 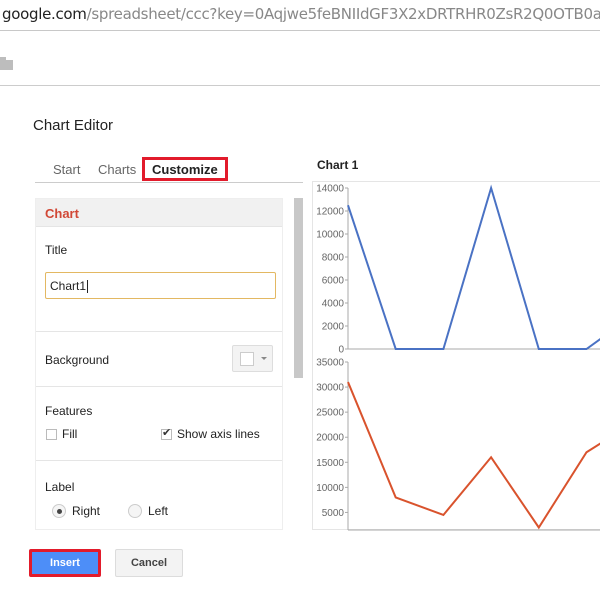 What do you see at coordinates (51, 434) in the screenshot?
I see `checkbox-unchecked-icon` at bounding box center [51, 434].